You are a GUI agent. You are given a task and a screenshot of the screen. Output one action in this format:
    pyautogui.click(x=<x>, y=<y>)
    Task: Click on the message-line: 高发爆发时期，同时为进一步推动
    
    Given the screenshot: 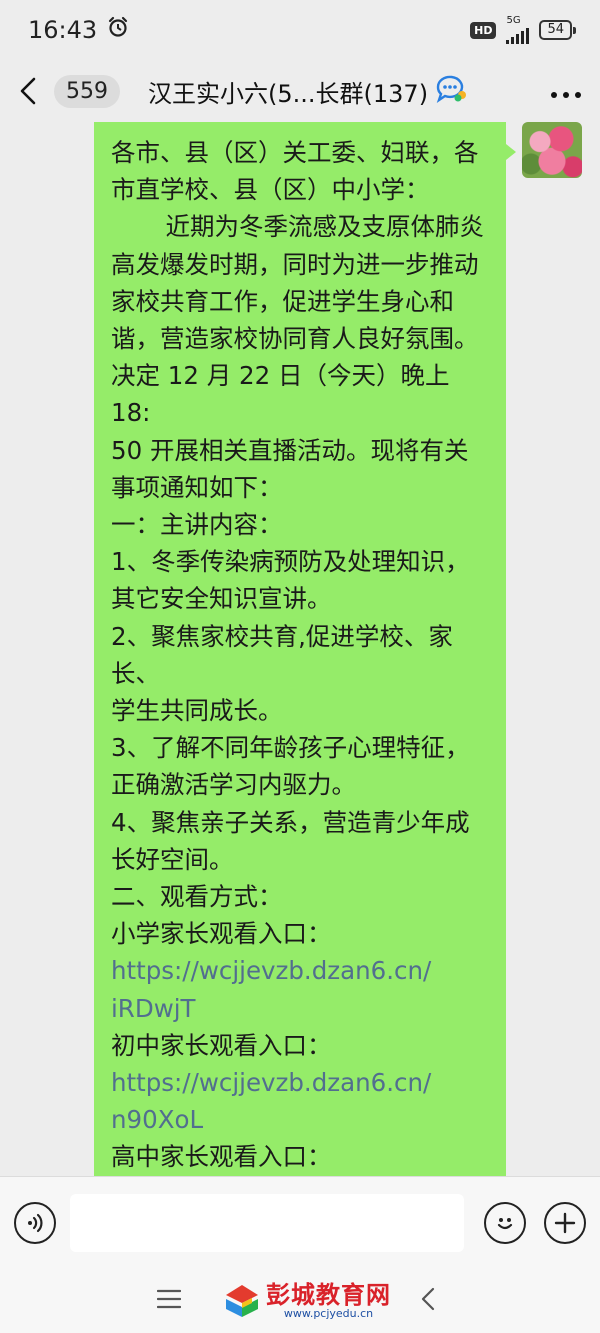 What is the action you would take?
    pyautogui.click(x=295, y=264)
    